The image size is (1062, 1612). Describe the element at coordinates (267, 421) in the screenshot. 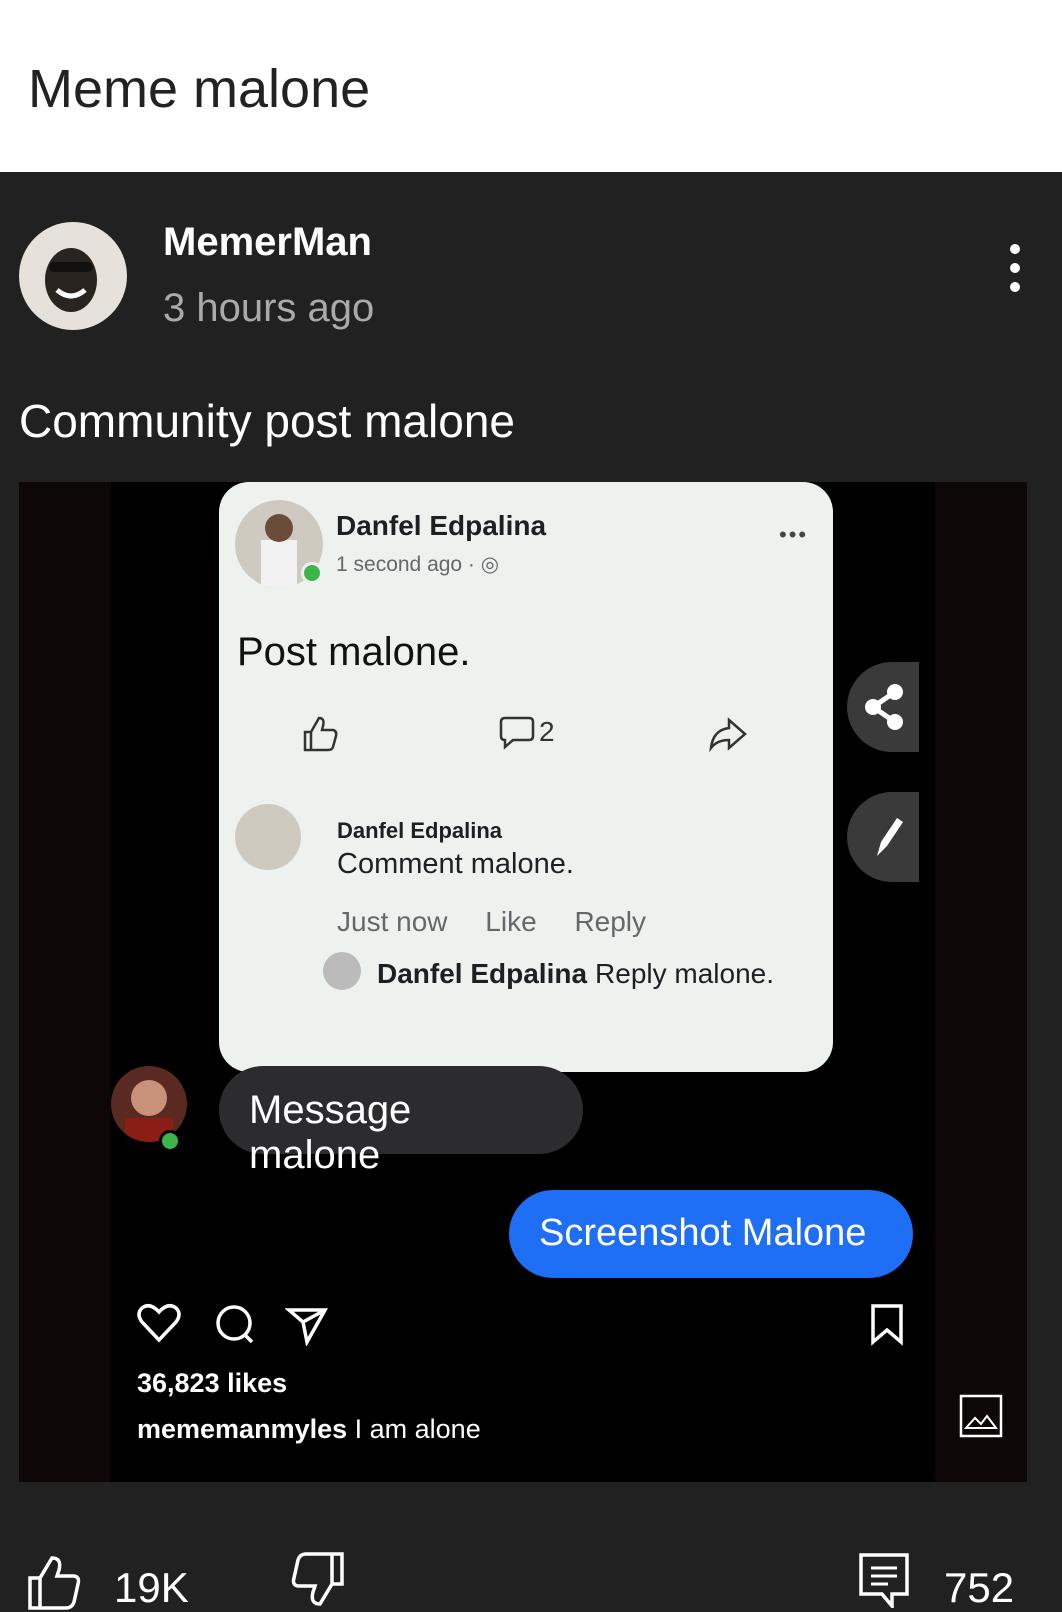

I see `post-text: Community post malone` at that location.